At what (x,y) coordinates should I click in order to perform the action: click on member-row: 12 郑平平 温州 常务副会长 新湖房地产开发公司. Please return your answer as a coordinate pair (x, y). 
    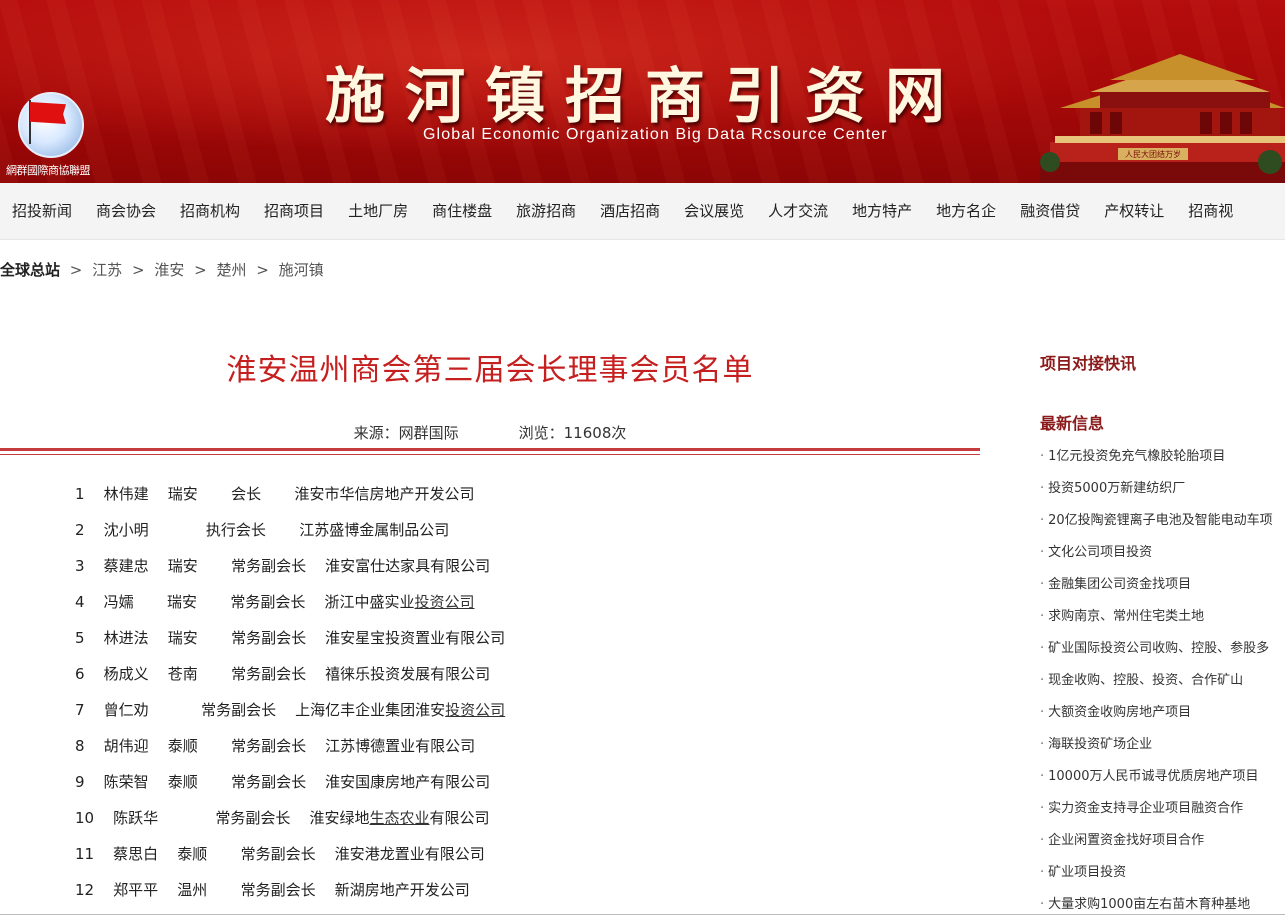
    Looking at the image, I should click on (290, 890).